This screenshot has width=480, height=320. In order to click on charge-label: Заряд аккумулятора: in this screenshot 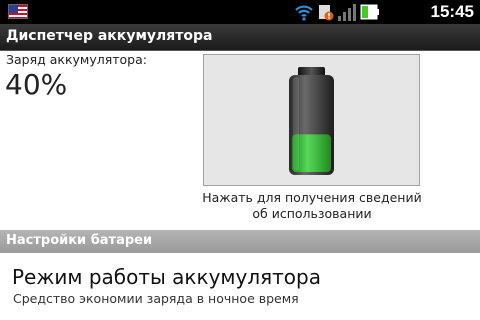, I will do `click(76, 59)`.